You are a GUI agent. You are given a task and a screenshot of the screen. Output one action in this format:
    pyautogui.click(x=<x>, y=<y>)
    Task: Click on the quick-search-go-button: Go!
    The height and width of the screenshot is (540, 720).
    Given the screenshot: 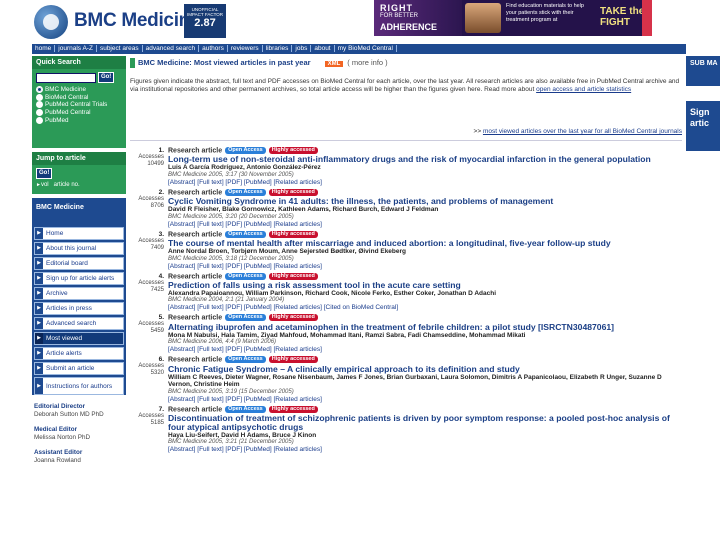 What is the action you would take?
    pyautogui.click(x=106, y=77)
    